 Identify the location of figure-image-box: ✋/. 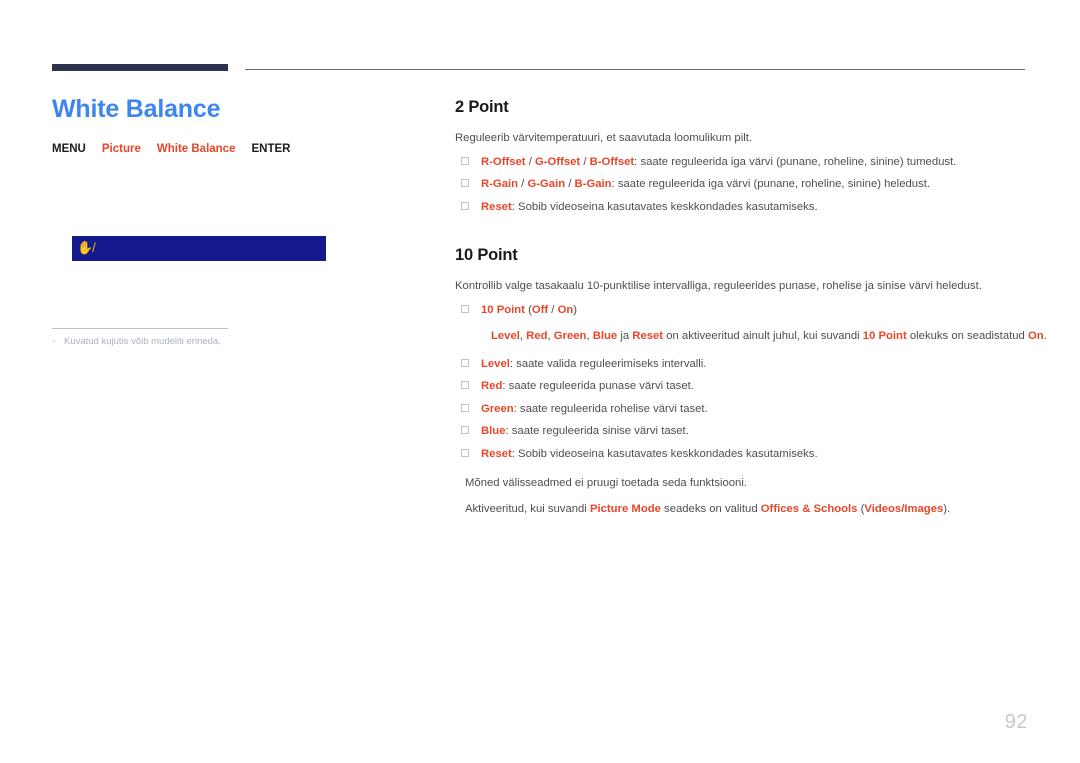
(199, 248).